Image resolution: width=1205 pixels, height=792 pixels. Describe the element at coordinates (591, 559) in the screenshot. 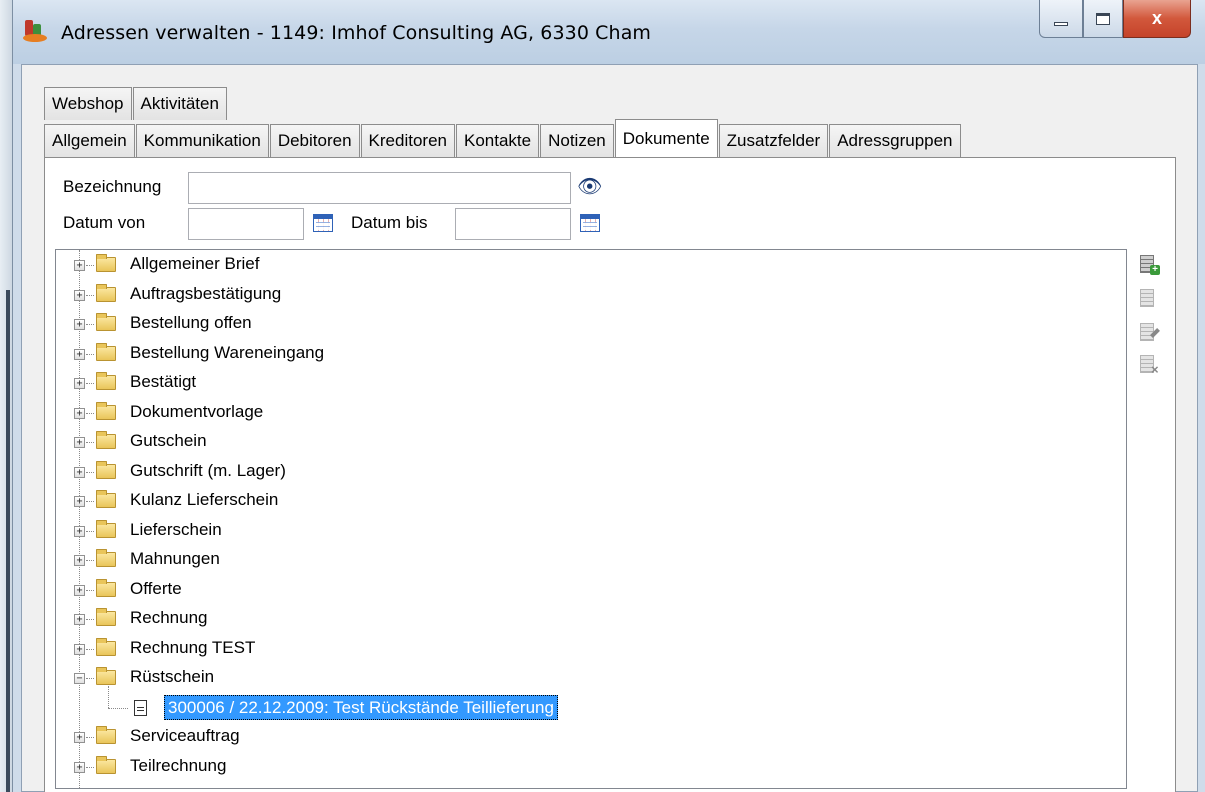

I see `tree-node: + Mahnungen` at that location.